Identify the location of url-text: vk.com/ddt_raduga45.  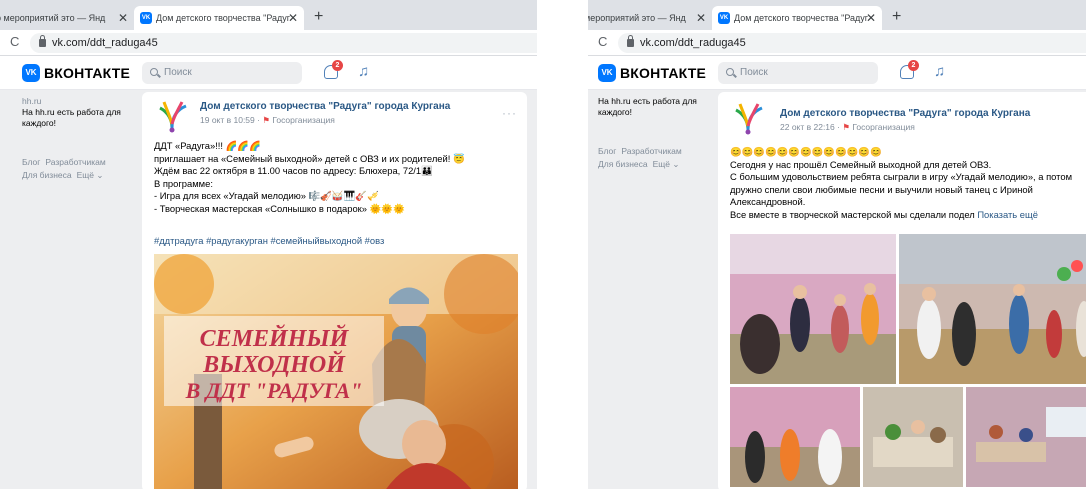
(105, 43).